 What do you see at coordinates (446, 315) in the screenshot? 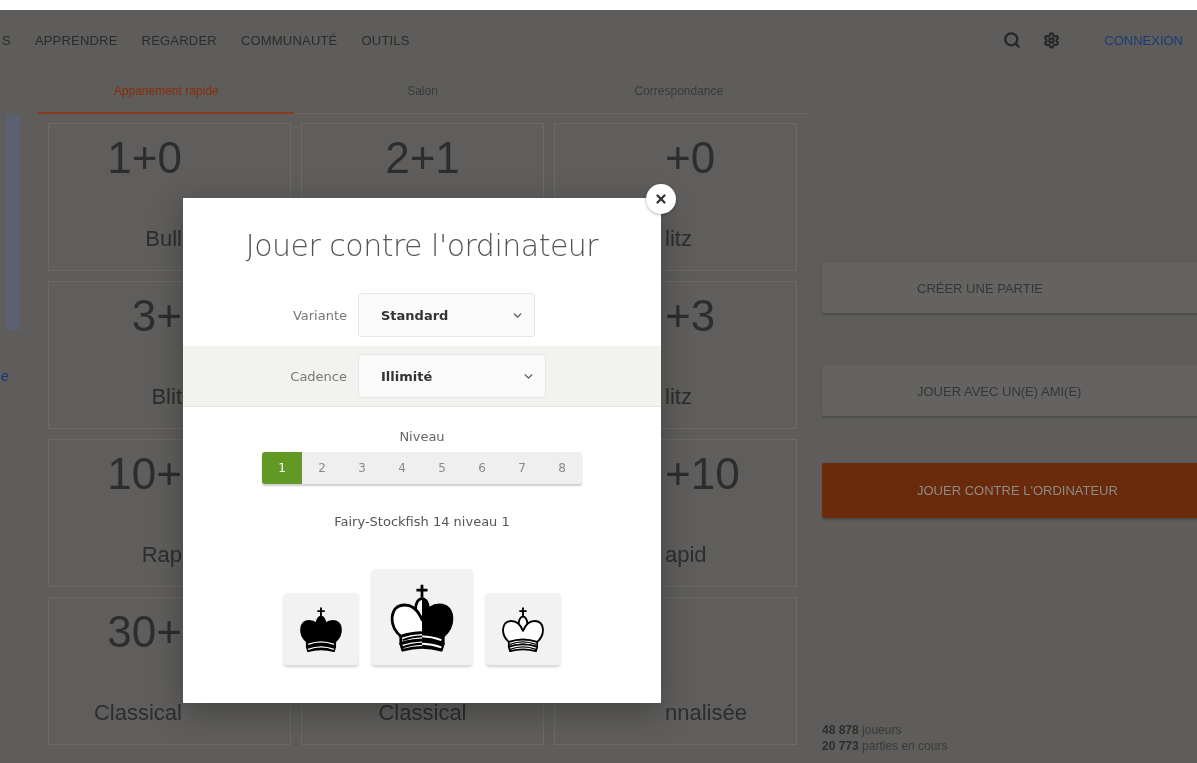
I see `select-field: Standard` at bounding box center [446, 315].